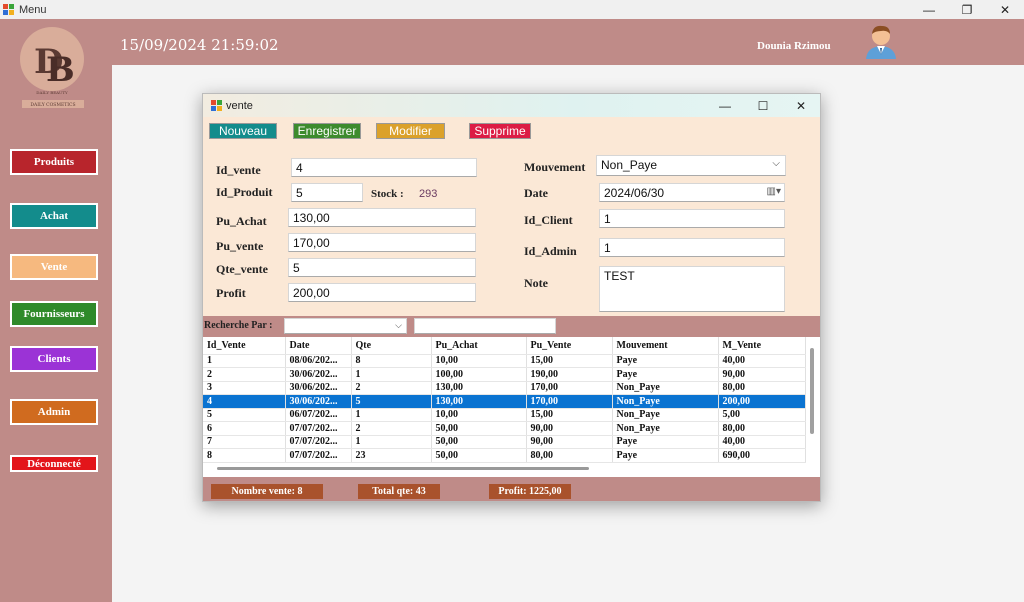 This screenshot has width=1024, height=602. Describe the element at coordinates (504, 415) in the screenshot. I see `table-row: 5 06/07/202... 1 10,00 15,00 Non_Paye 5,00` at that location.